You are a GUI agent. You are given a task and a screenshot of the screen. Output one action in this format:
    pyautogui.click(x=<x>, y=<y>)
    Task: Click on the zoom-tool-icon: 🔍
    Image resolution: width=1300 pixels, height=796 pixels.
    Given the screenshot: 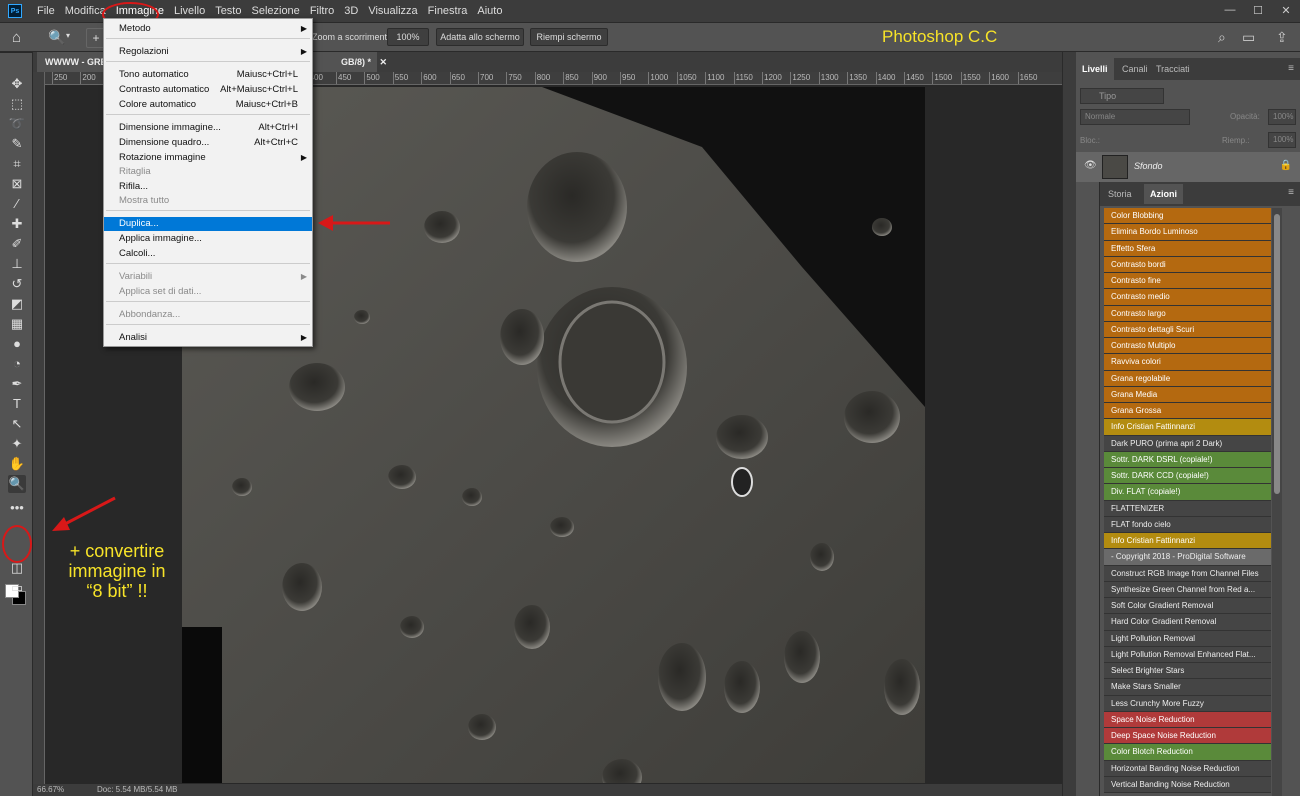 What is the action you would take?
    pyautogui.click(x=56, y=37)
    